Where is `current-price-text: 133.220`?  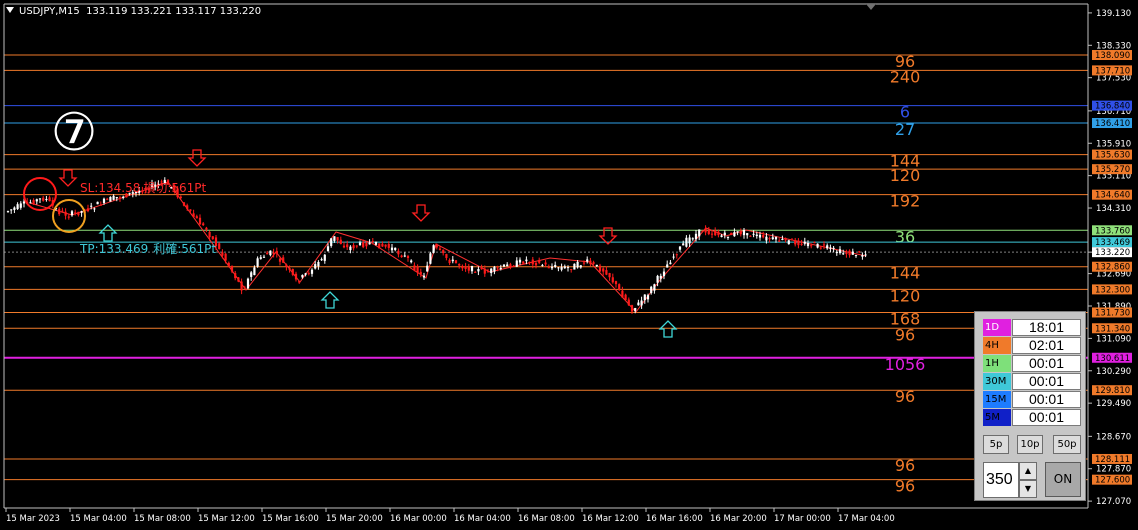
current-price-text: 133.220 is located at coordinates (1112, 253).